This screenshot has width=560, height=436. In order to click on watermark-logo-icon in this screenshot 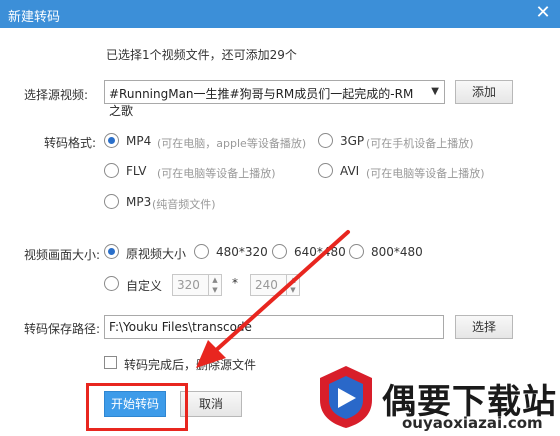, I will do `click(346, 397)`.